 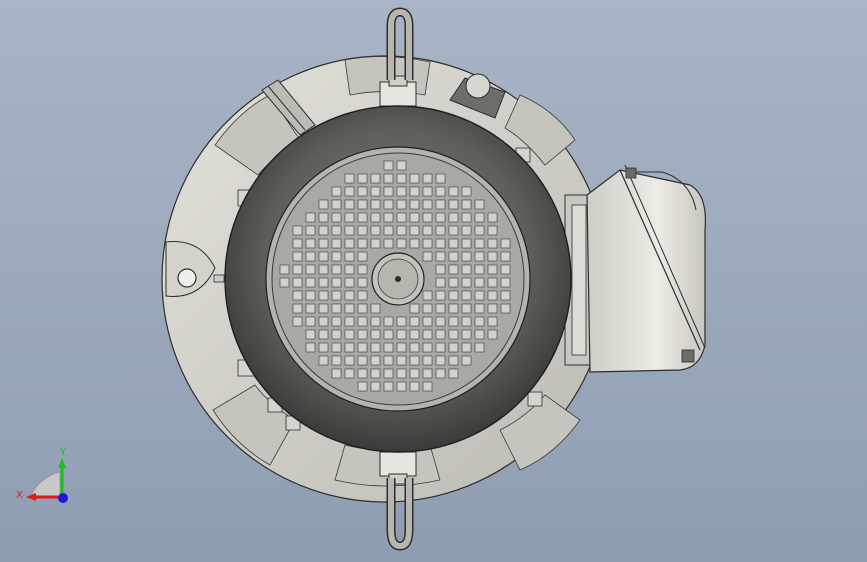 What do you see at coordinates (63, 452) in the screenshot?
I see `y-axis-label: Y` at bounding box center [63, 452].